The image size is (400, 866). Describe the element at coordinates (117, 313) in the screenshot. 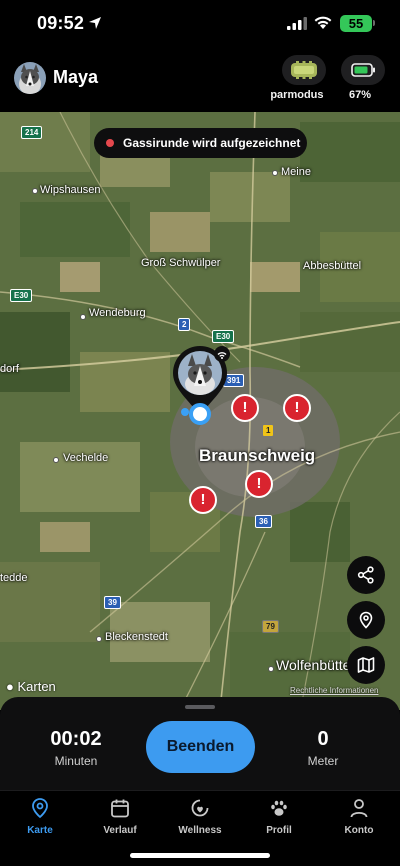

I see `place-wendeburg: Wendeburg` at that location.